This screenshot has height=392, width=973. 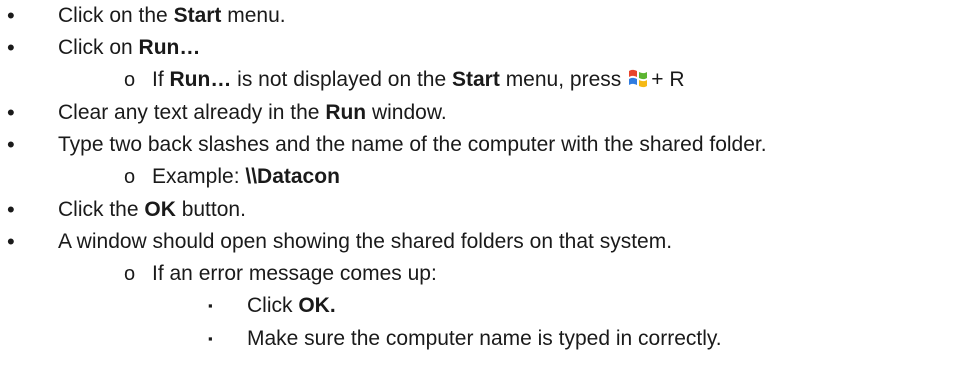 What do you see at coordinates (253, 15) in the screenshot?
I see `item-text: menu.` at bounding box center [253, 15].